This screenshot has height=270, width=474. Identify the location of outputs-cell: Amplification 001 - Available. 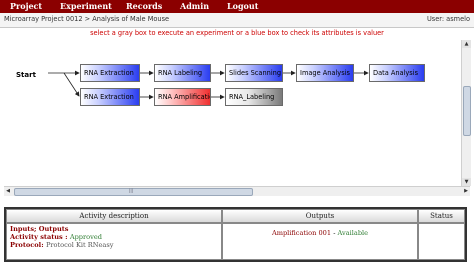
(320, 241).